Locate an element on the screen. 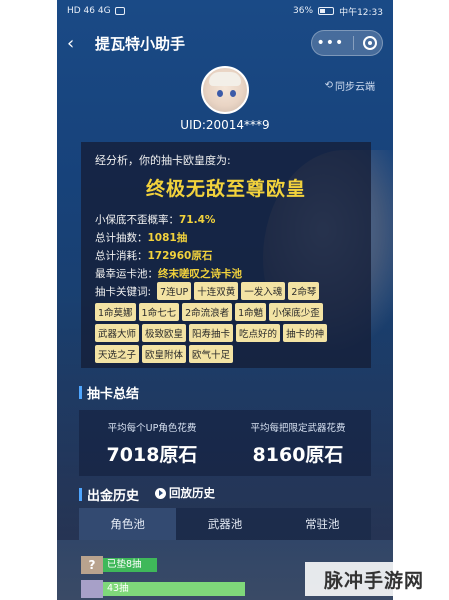  capsule-divider is located at coordinates (354, 43).